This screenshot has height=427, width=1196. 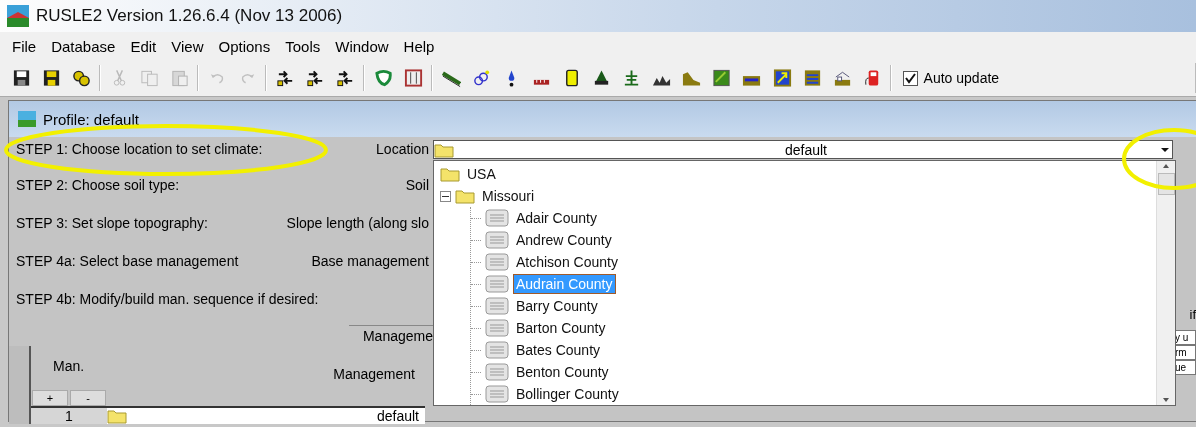 What do you see at coordinates (557, 306) in the screenshot?
I see `tree-item: Barry County` at bounding box center [557, 306].